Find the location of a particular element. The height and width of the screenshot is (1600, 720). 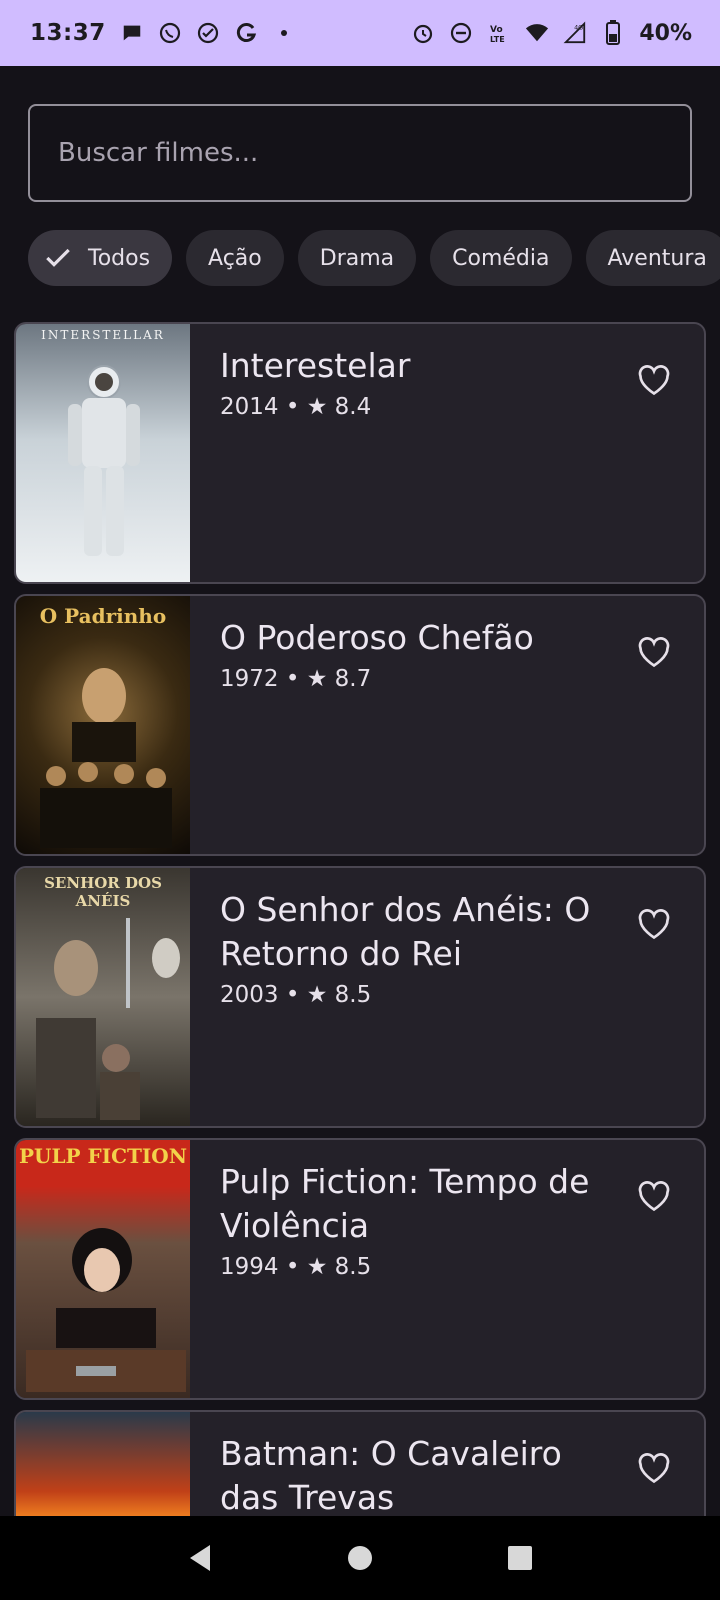

chip-label: Ação is located at coordinates (235, 258).